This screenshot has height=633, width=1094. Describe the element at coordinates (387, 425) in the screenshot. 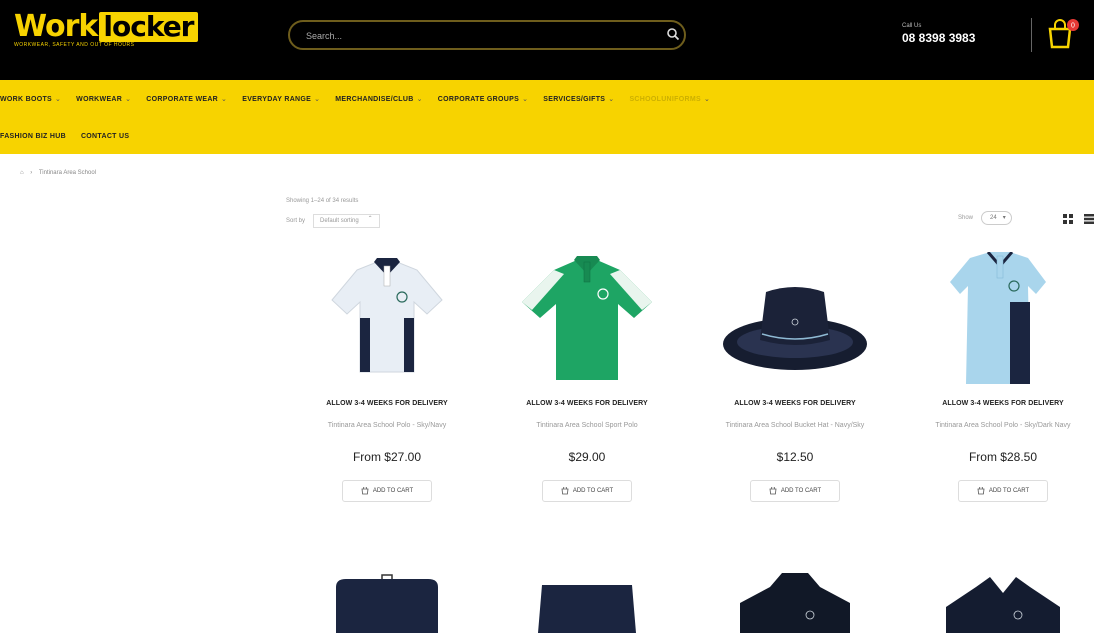

I see `product-name: Tintinara Area School Polo - Sky/Navy` at that location.